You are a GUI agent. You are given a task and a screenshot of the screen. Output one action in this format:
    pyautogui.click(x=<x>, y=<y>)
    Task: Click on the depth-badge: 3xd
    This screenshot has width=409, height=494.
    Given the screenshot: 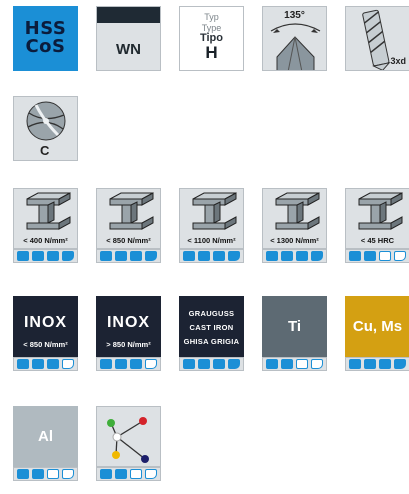 What is the action you would take?
    pyautogui.click(x=377, y=38)
    